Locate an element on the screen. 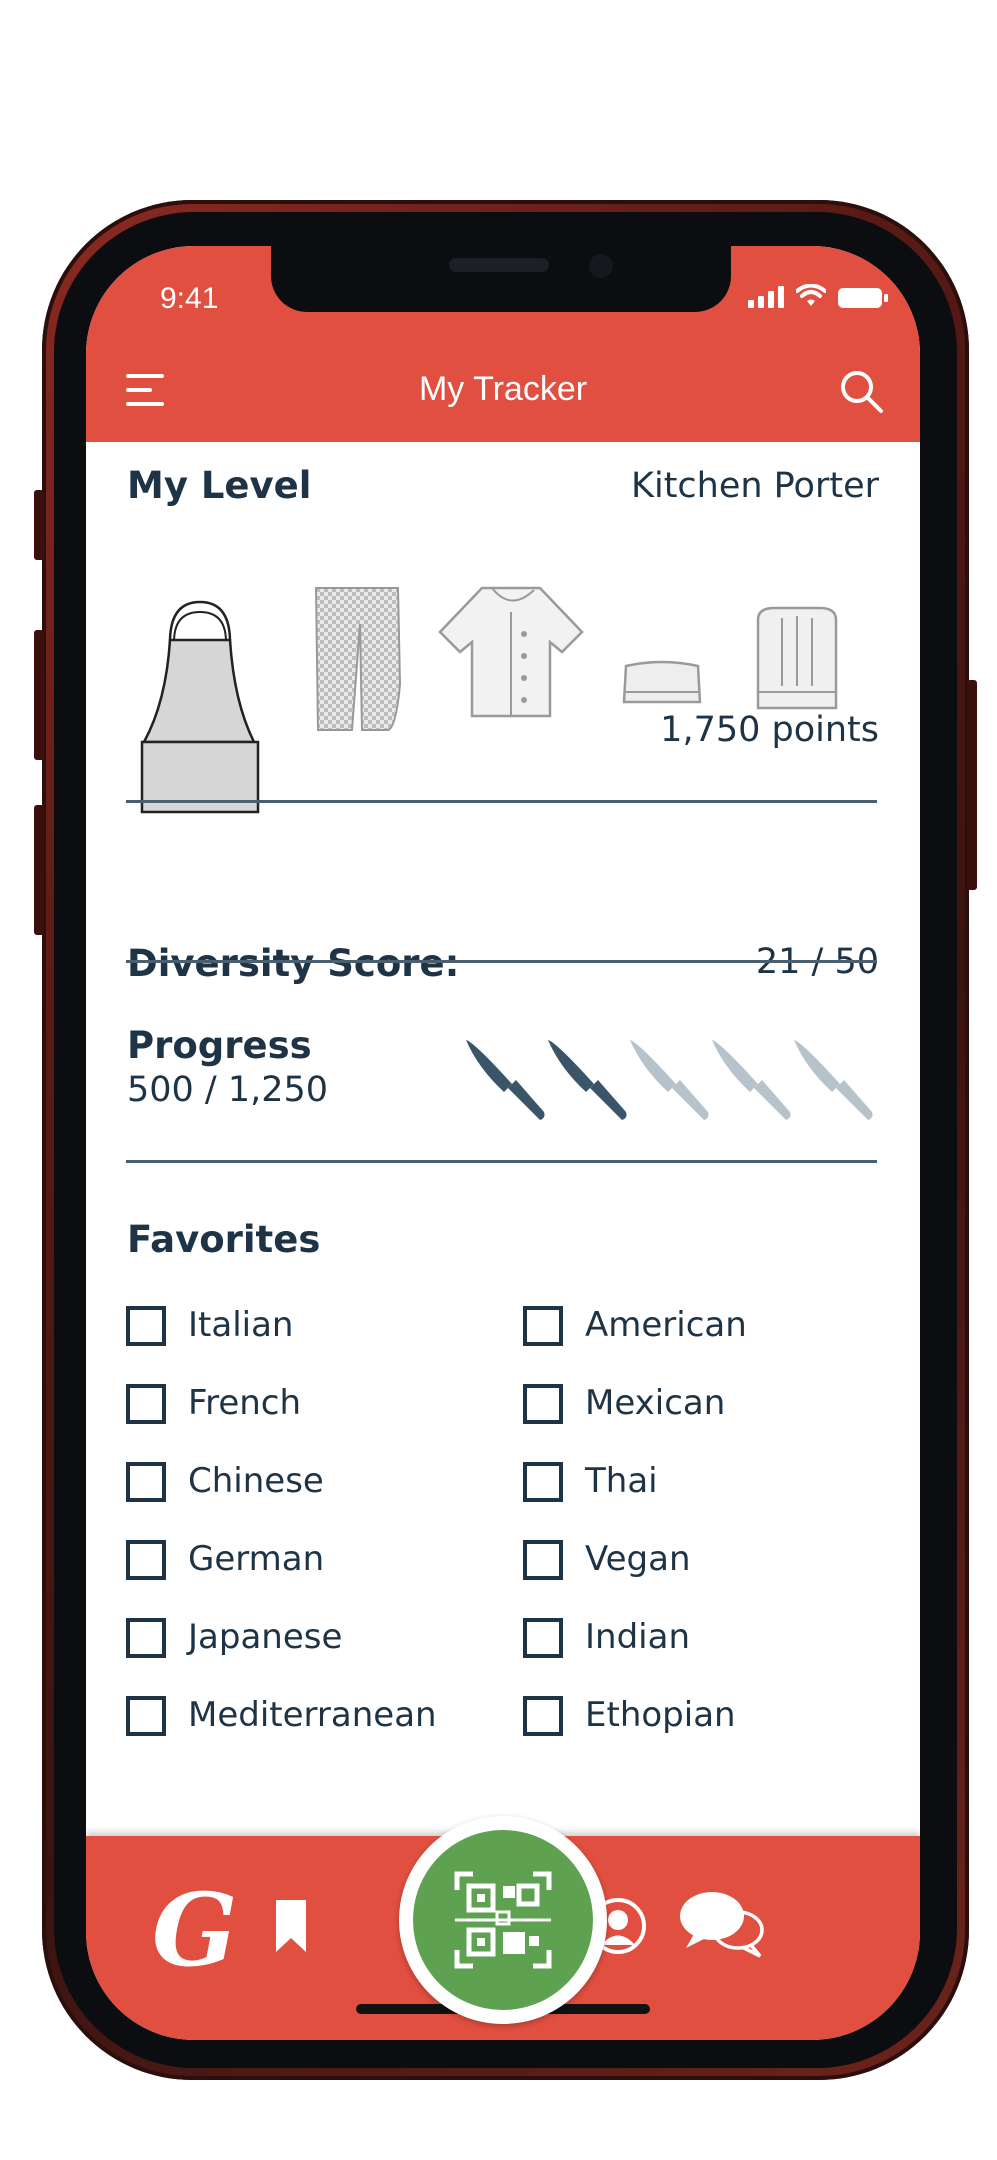  favorite-checkbox-ethopian is located at coordinates (543, 1716).